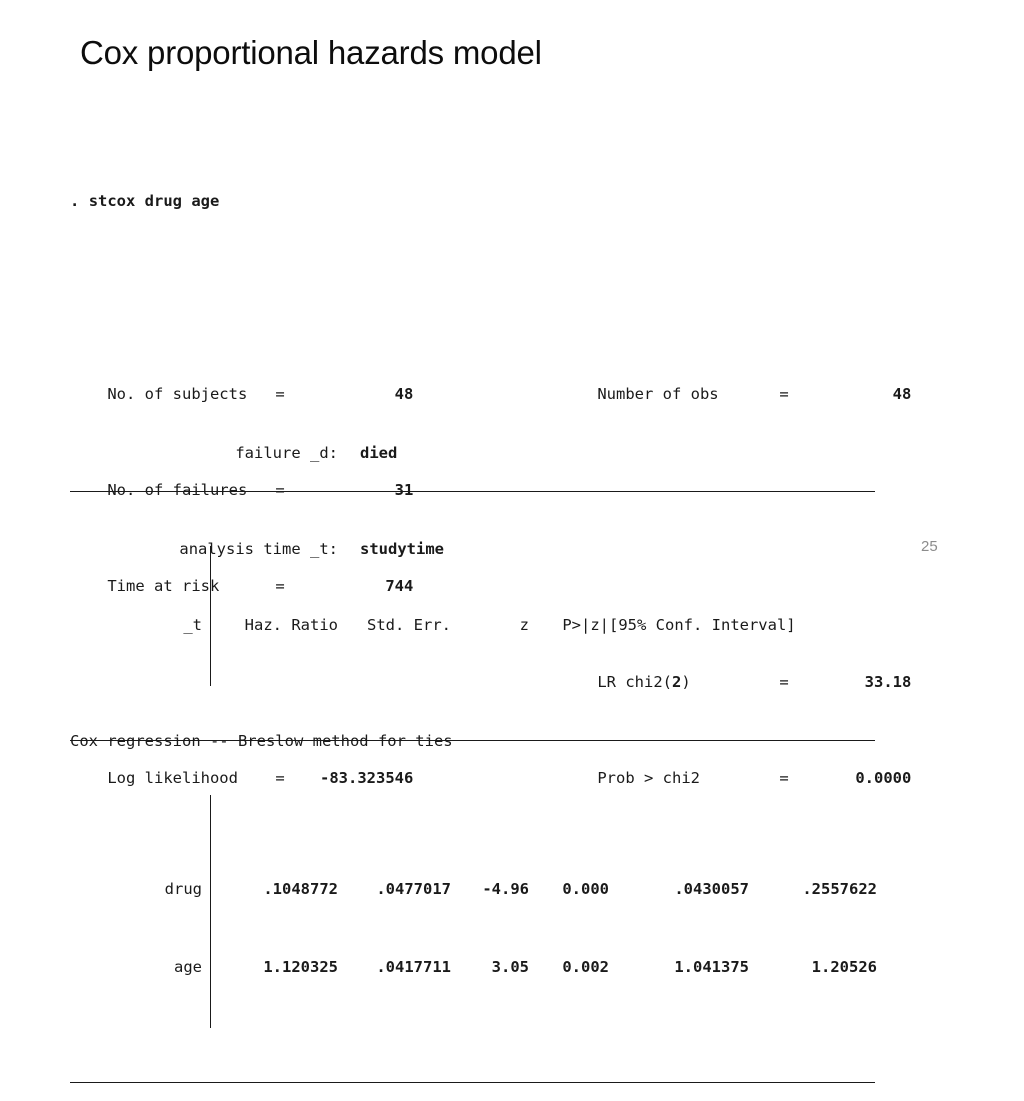 This screenshot has width=1024, height=1101. Describe the element at coordinates (510, 201) in the screenshot. I see `stata-command-line: . stcox drug age` at that location.